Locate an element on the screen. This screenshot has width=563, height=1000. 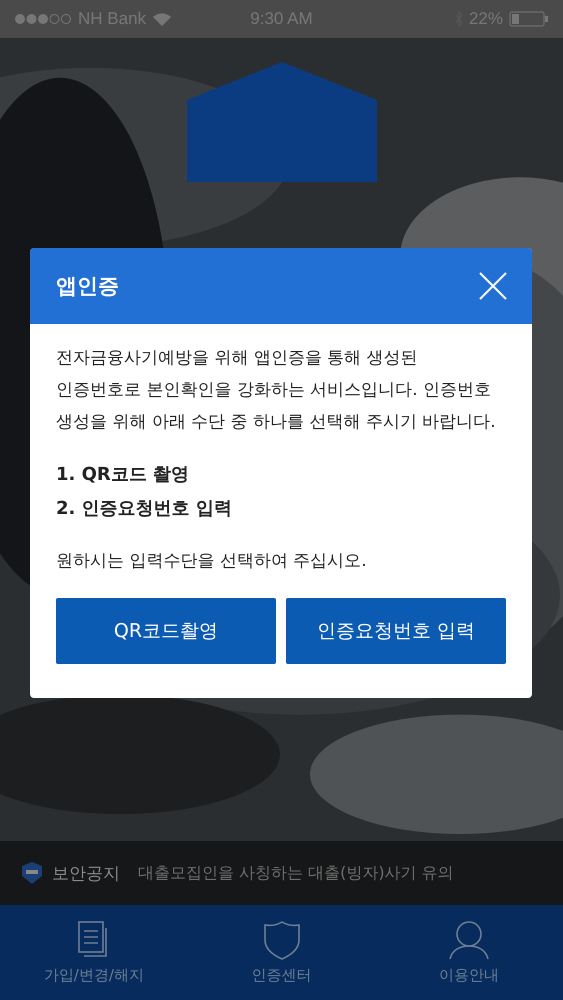
dialog-button: QR코드촬영 is located at coordinates (166, 631).